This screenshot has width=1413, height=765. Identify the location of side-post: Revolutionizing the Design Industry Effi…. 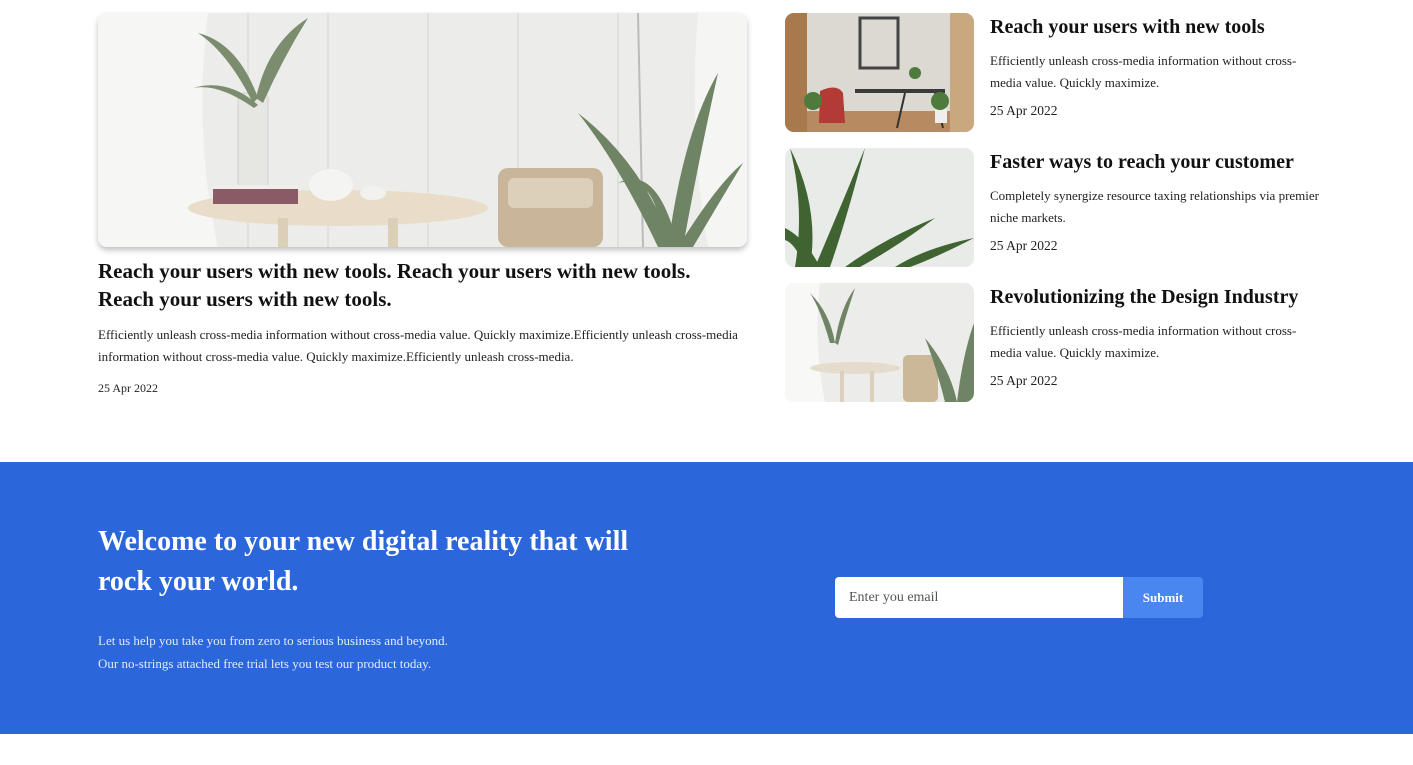
(1055, 350).